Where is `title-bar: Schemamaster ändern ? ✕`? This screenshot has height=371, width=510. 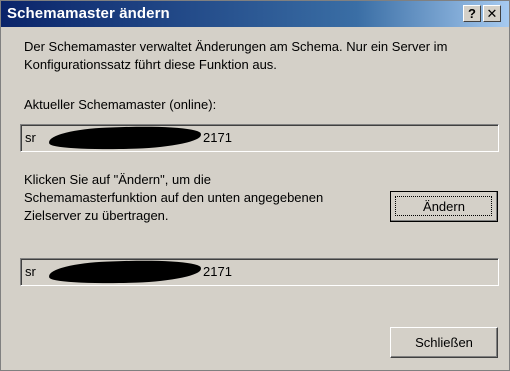 title-bar: Schemamaster ändern ? ✕ is located at coordinates (255, 14).